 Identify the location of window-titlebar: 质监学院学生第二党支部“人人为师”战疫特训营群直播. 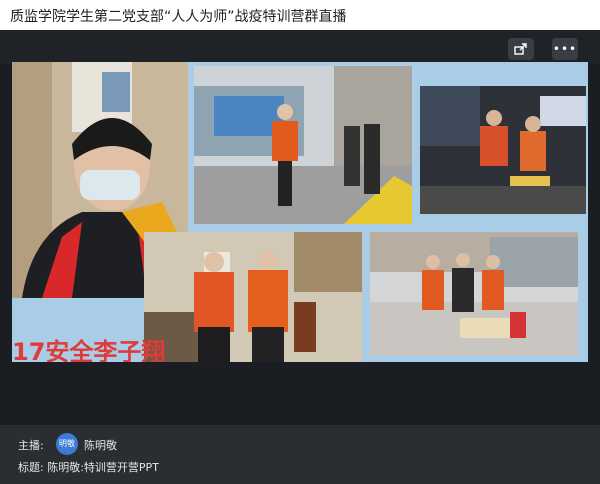
(300, 15).